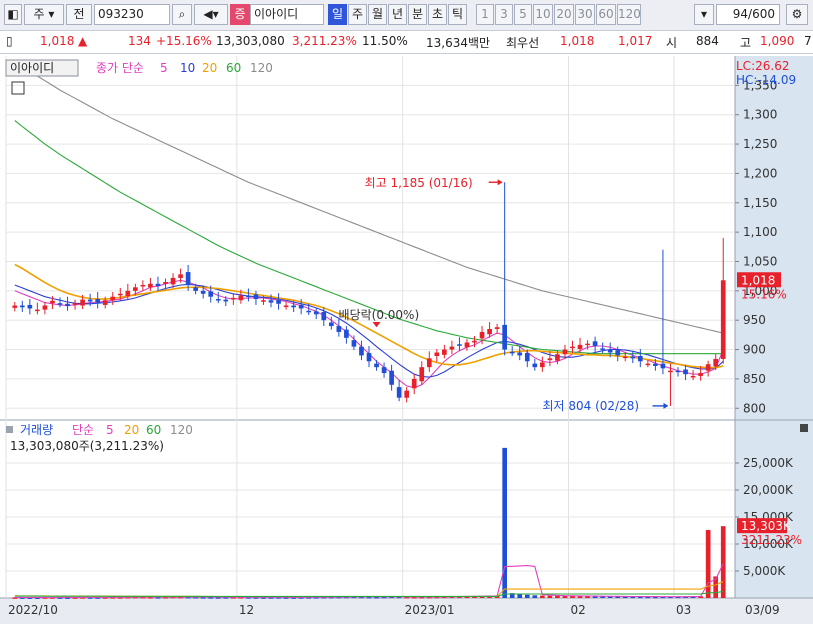 This screenshot has height=624, width=813. What do you see at coordinates (764, 571) in the screenshot?
I see `volume-tick-label: 5,000K` at bounding box center [764, 571].